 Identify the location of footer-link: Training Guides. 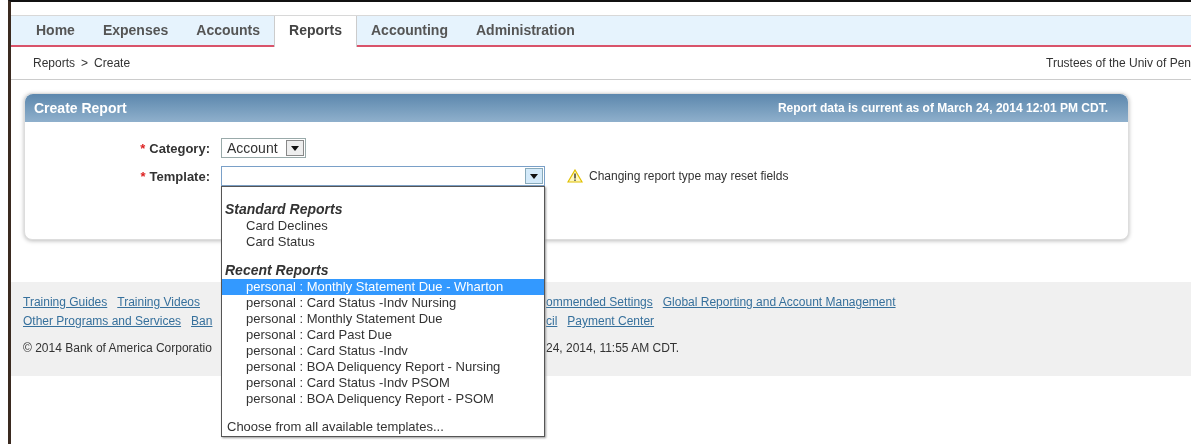
(65, 304).